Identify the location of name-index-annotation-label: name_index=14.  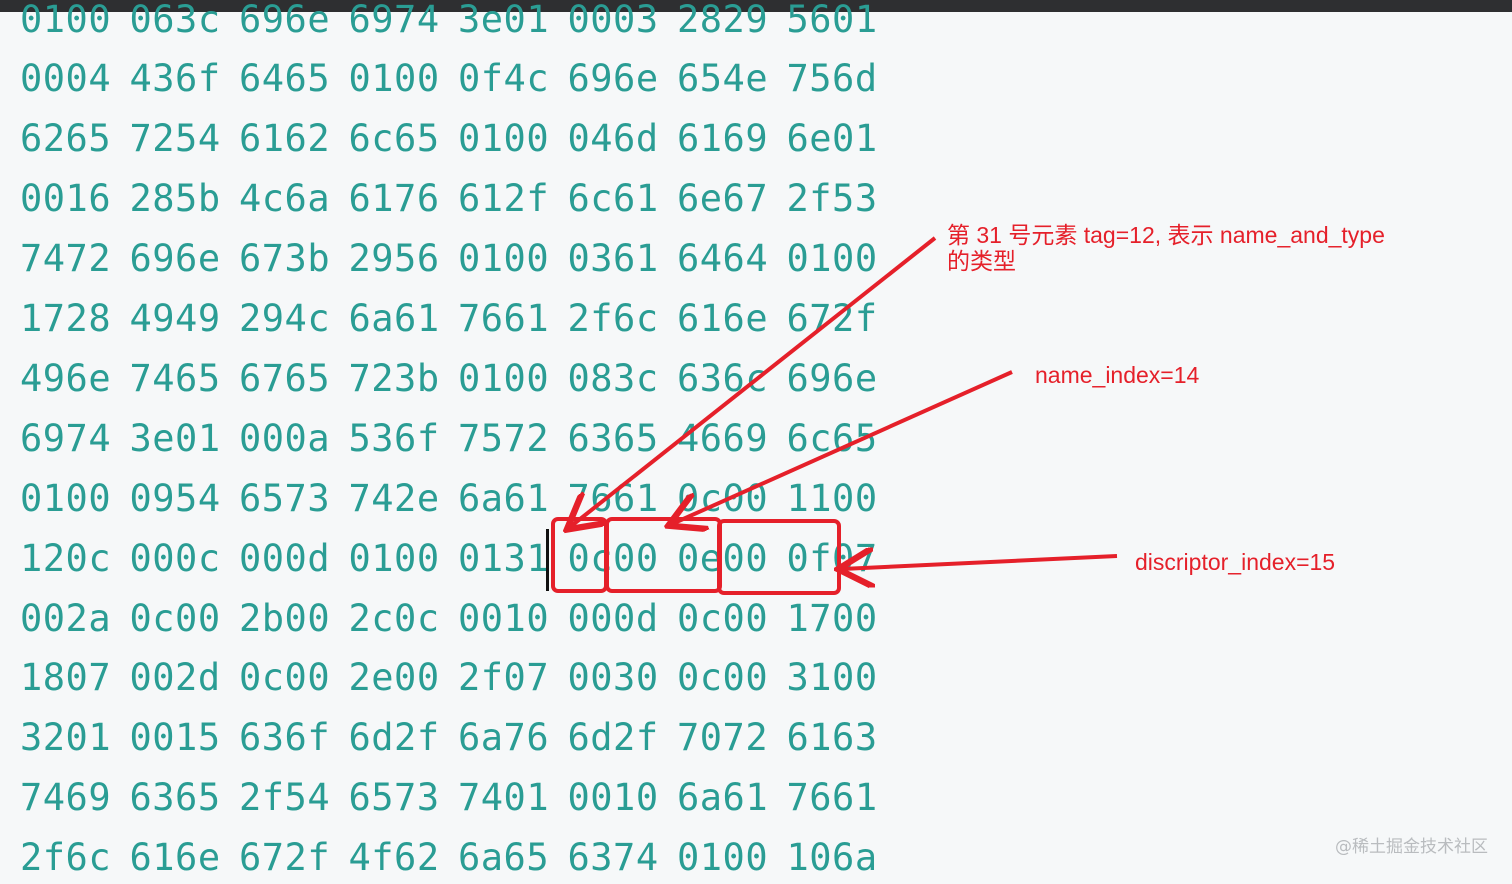
(1117, 375).